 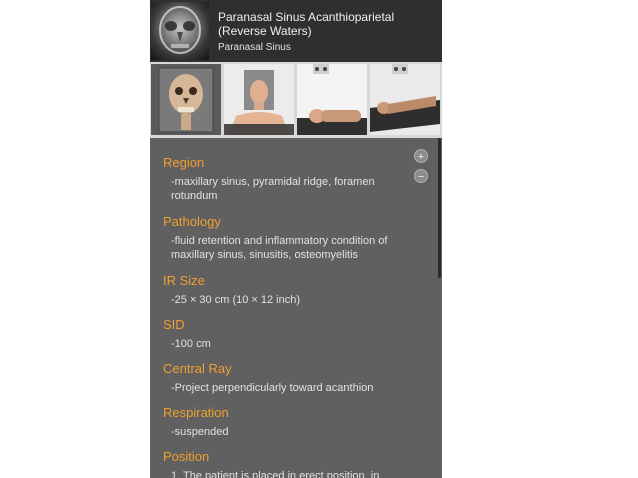 What do you see at coordinates (236, 300) in the screenshot?
I see `section-text-ir-size: -25 × 30 cm (10 × 12 inch)` at bounding box center [236, 300].